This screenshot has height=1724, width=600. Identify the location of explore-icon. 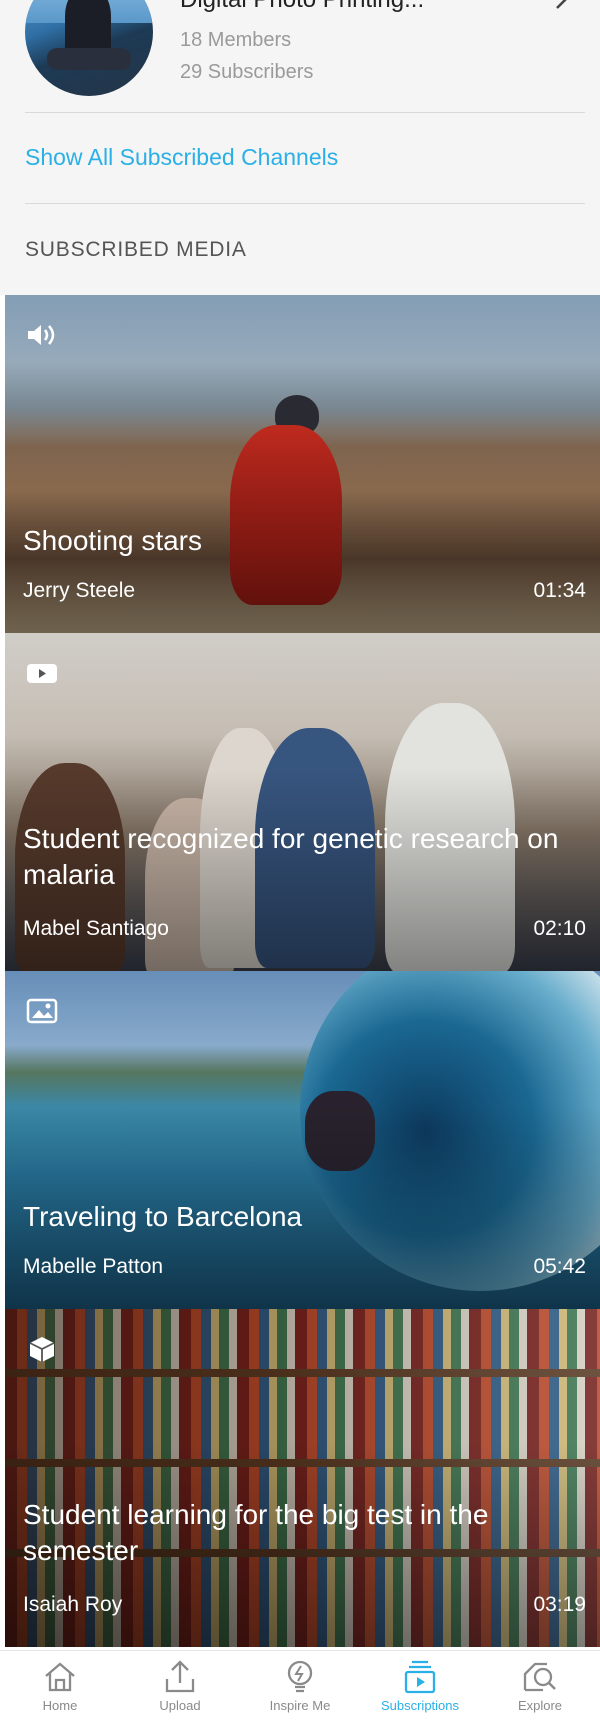
(540, 1677).